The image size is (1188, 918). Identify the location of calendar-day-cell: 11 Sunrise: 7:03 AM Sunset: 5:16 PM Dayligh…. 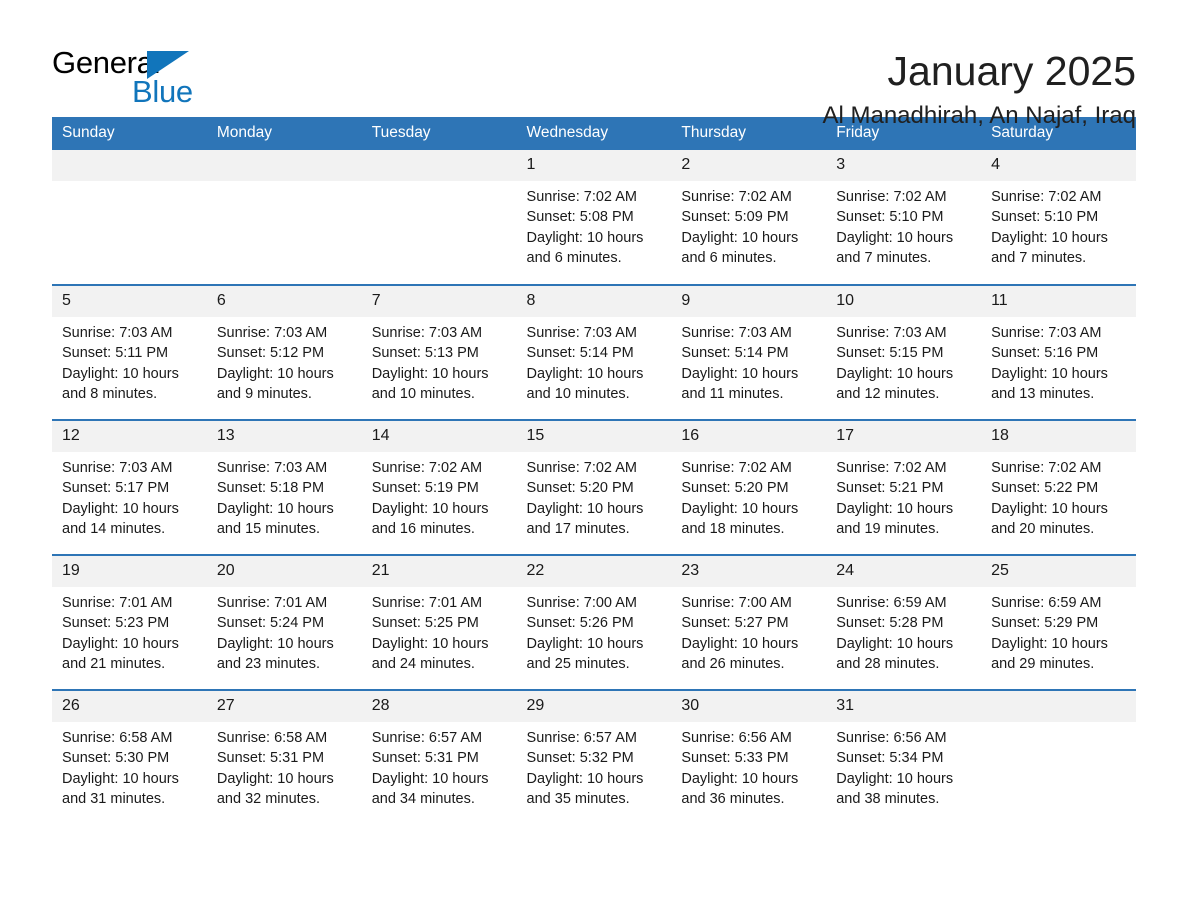
(1058, 352).